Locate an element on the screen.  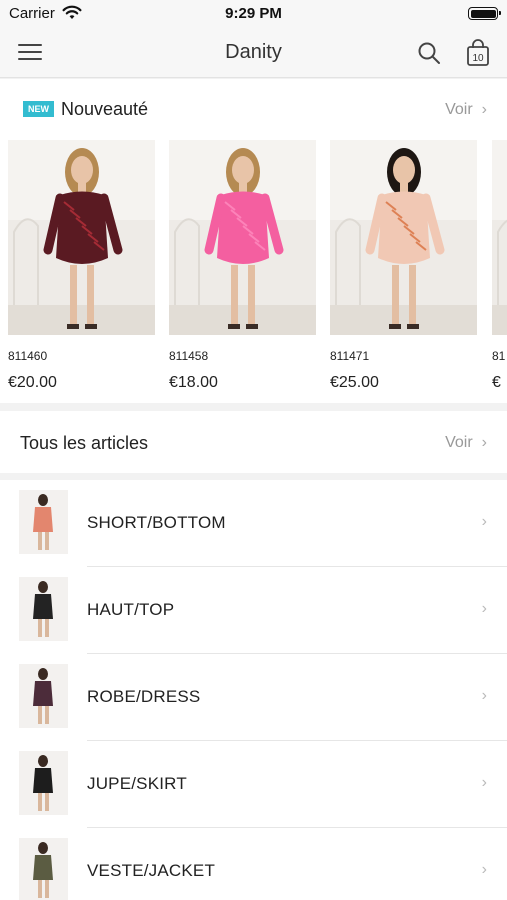
product-card: 811458 €18.00 is located at coordinates (242, 266).